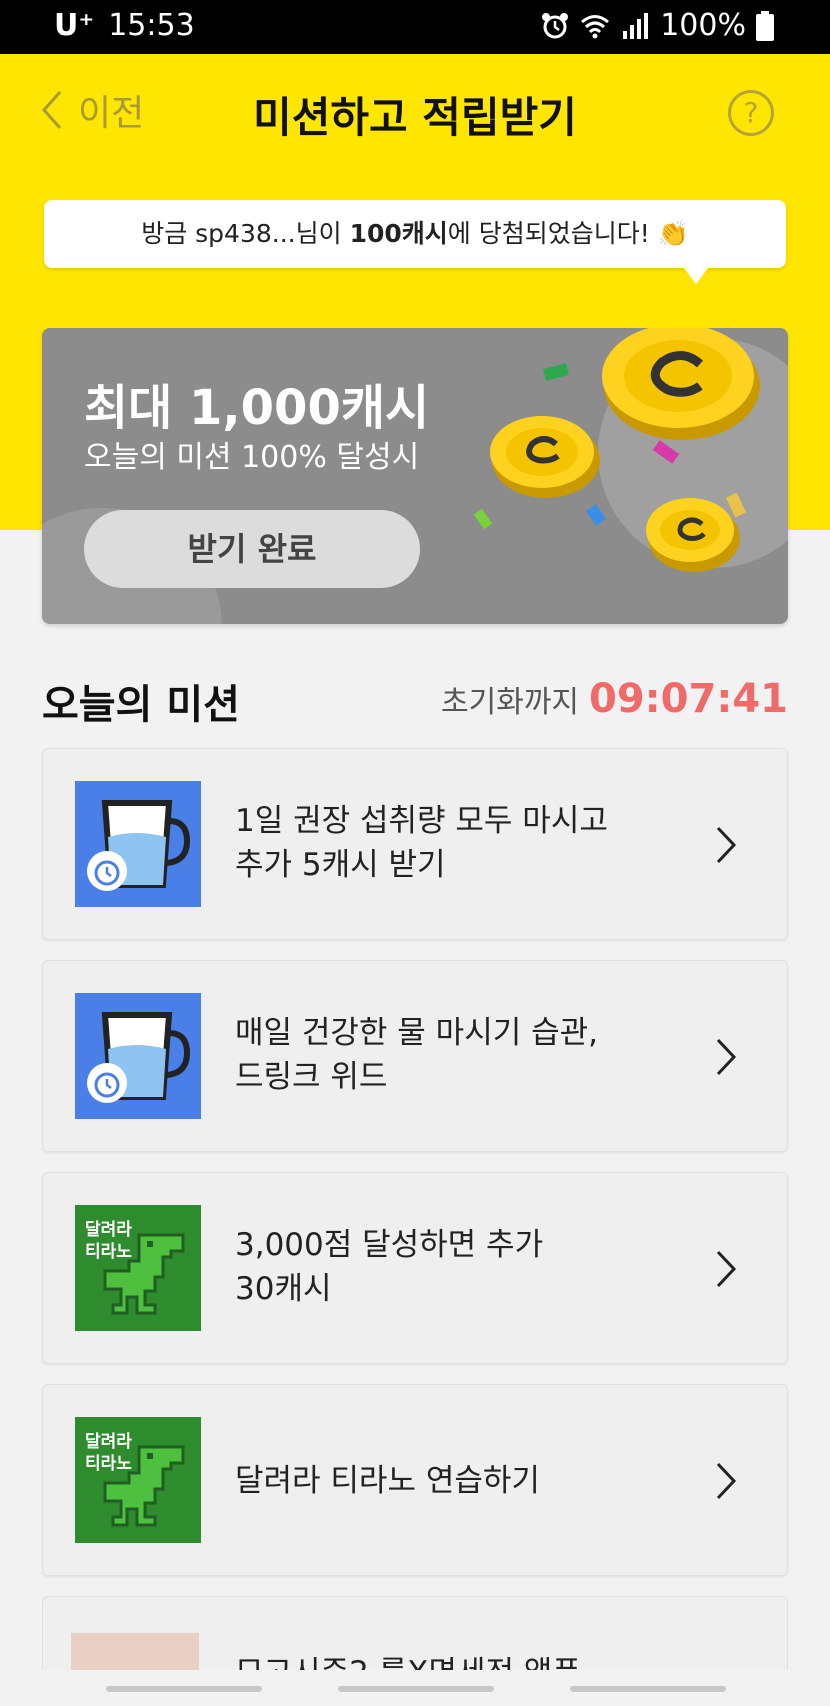 This screenshot has height=1706, width=830. Describe the element at coordinates (340, 865) in the screenshot. I see `mission-title-line: 추가 5캐시 받기` at that location.